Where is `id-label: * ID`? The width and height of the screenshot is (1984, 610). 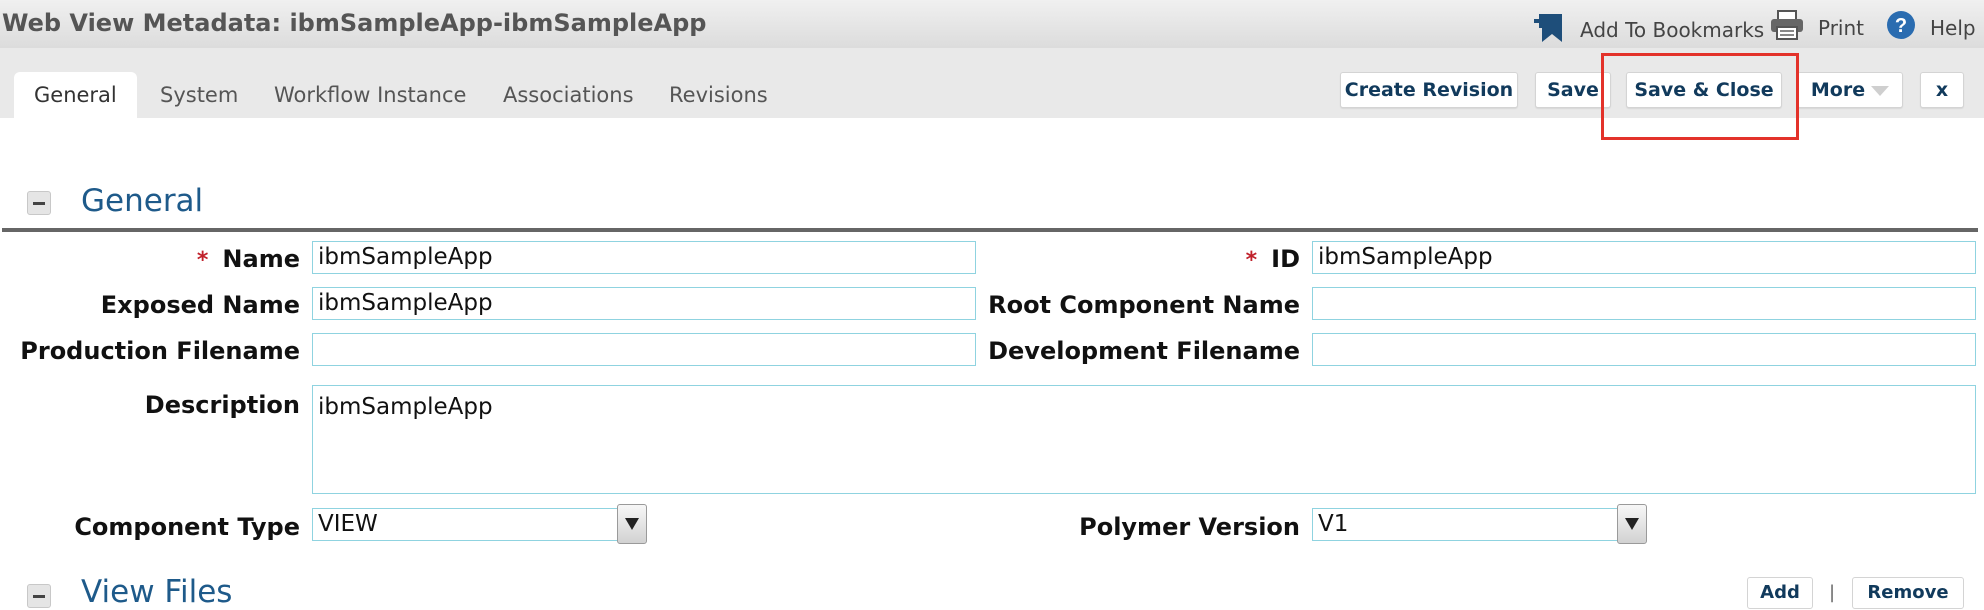
id-label: * ID is located at coordinates (1273, 259).